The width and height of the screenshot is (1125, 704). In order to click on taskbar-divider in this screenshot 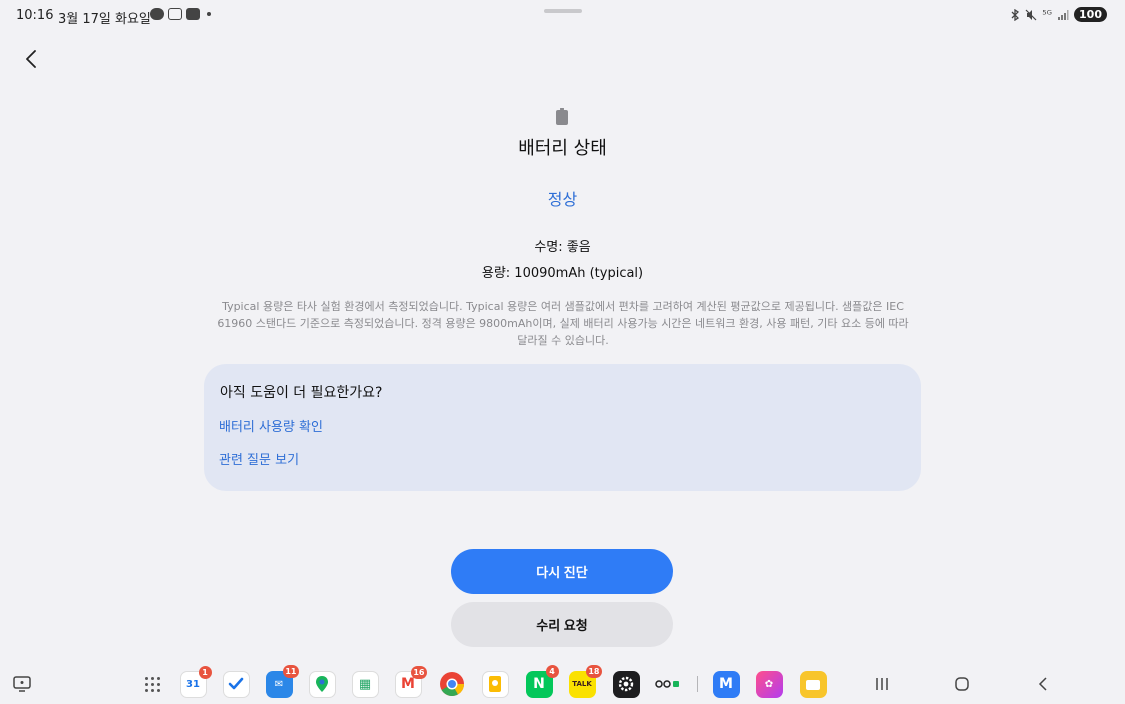, I will do `click(697, 684)`.